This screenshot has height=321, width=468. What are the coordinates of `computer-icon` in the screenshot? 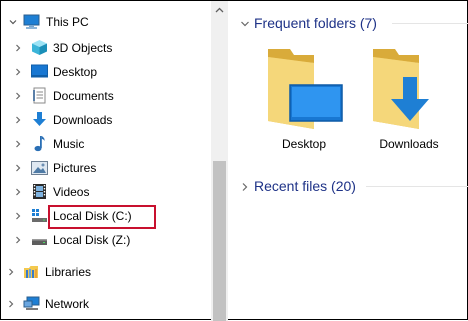 It's located at (31, 21).